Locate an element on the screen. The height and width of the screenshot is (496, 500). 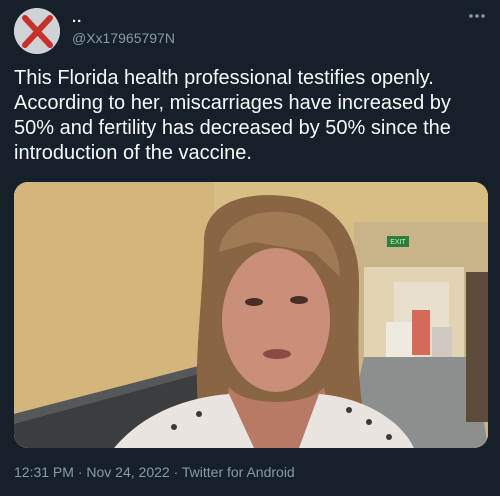
tweet-time: 12:31 PM is located at coordinates (44, 472).